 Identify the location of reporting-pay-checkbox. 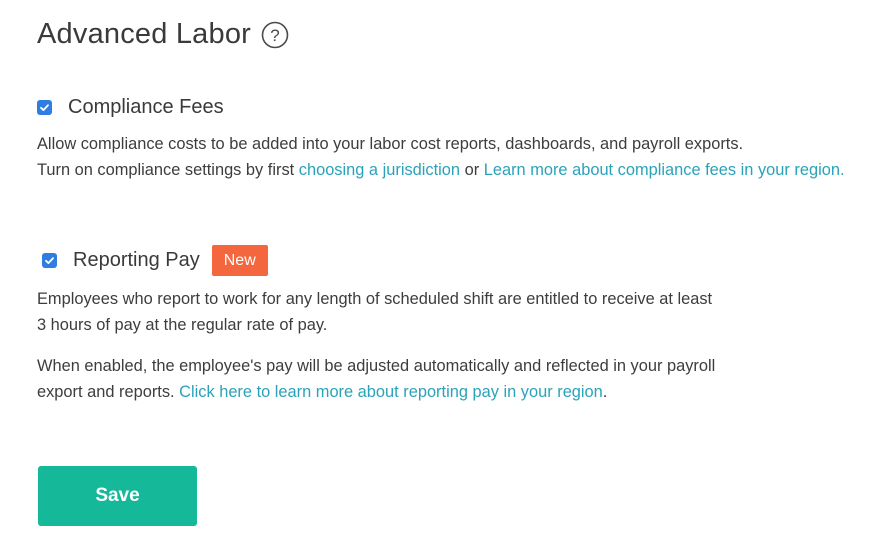
(49, 260).